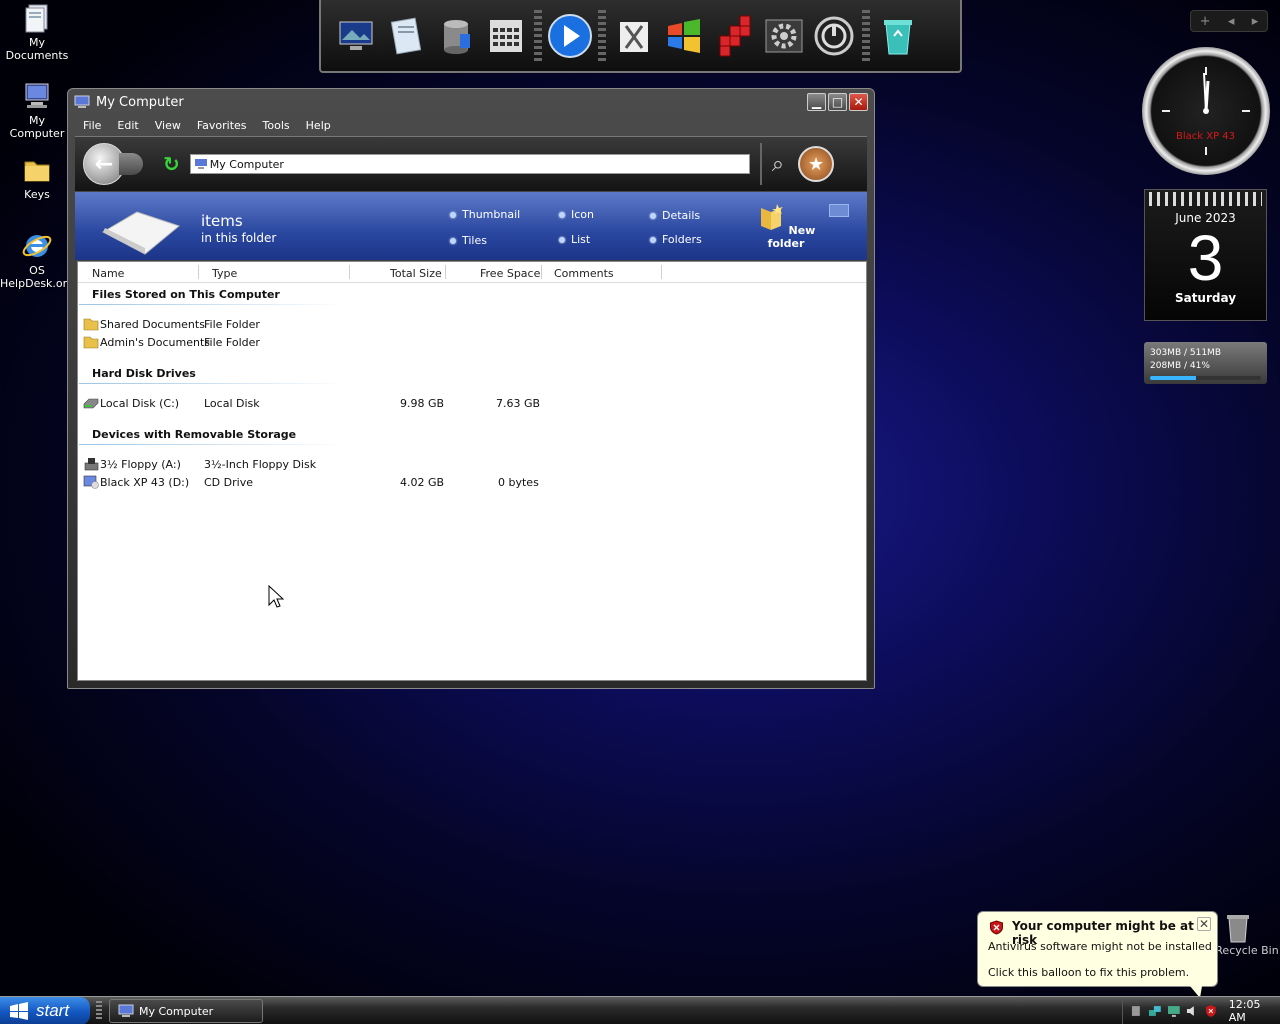  I want to click on forward-button, so click(131, 164).